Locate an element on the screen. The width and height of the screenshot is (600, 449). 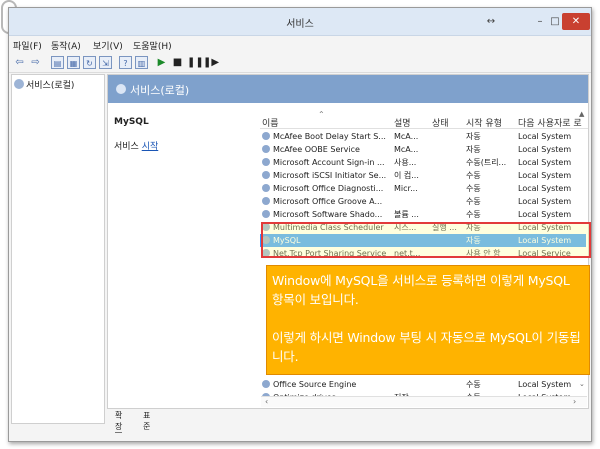
service-name-cell-text: Office Source Engine is located at coordinates (315, 384).